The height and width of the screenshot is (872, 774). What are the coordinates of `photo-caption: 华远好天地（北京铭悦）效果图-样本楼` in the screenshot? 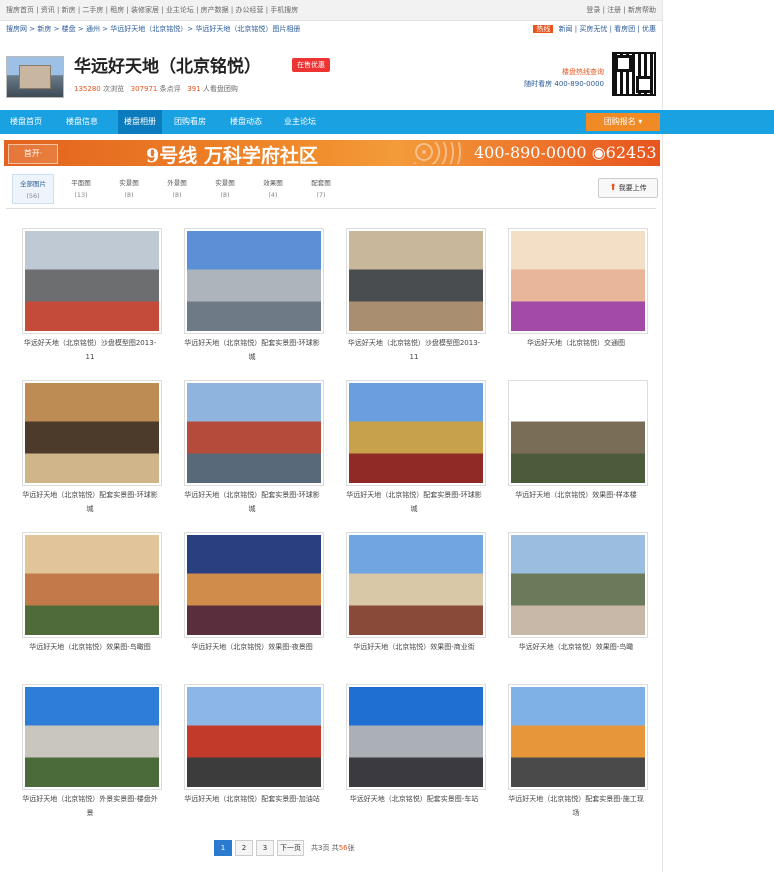 It's located at (576, 495).